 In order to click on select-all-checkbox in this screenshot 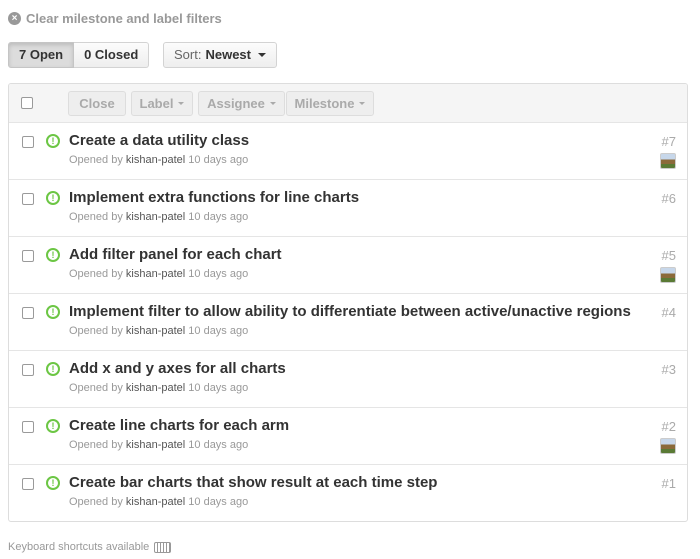, I will do `click(27, 103)`.